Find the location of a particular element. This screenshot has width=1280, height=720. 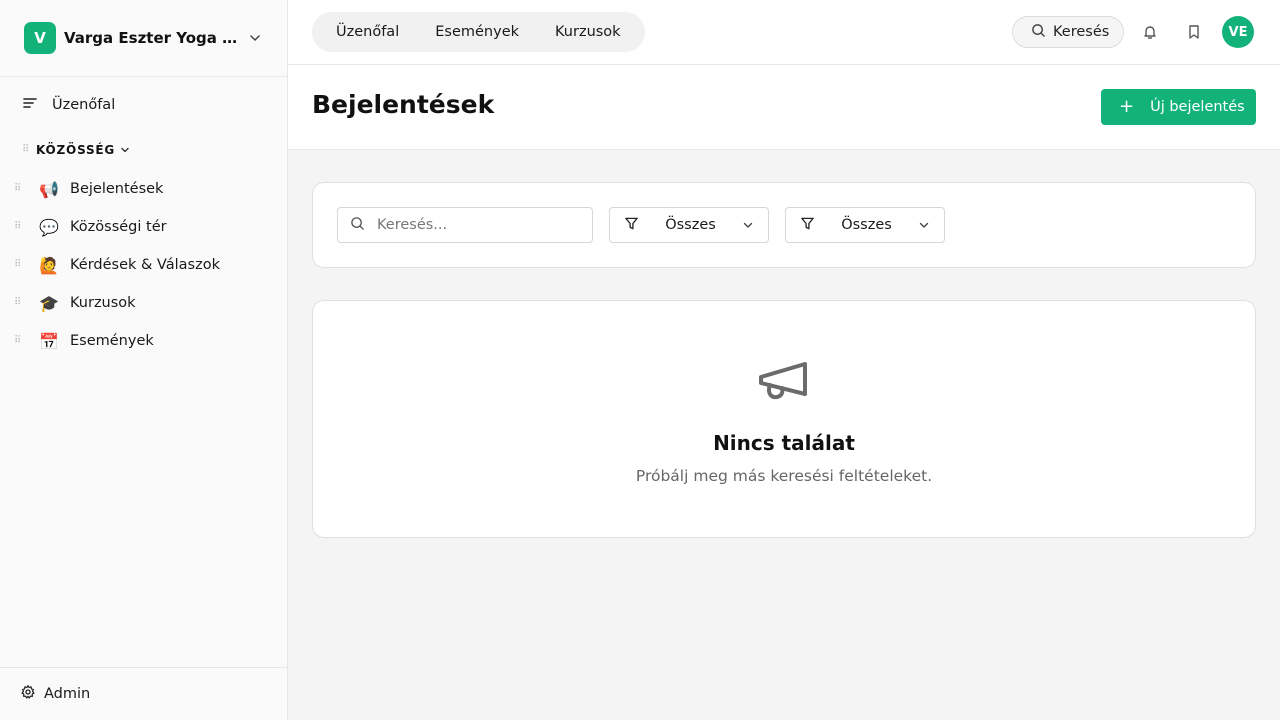

sidebar-item-events: ⠿ 📅 Események is located at coordinates (150, 341).